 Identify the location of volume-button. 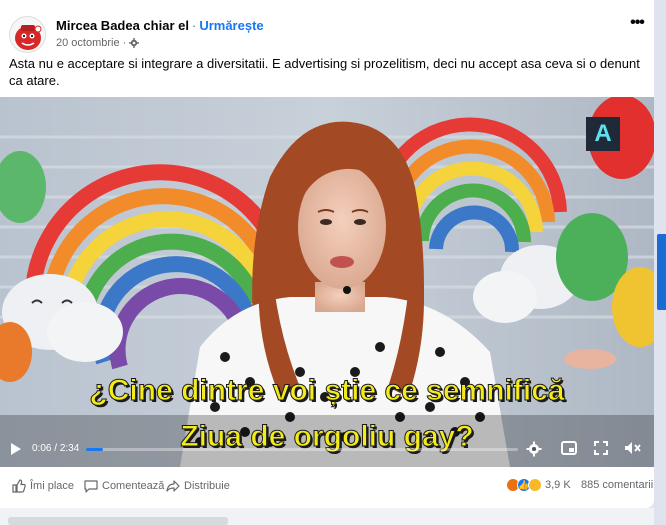
(633, 450).